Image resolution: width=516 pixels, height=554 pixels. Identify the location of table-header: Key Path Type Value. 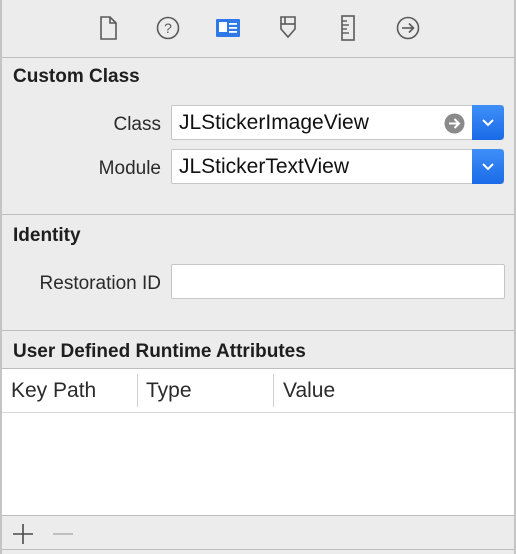
(258, 390).